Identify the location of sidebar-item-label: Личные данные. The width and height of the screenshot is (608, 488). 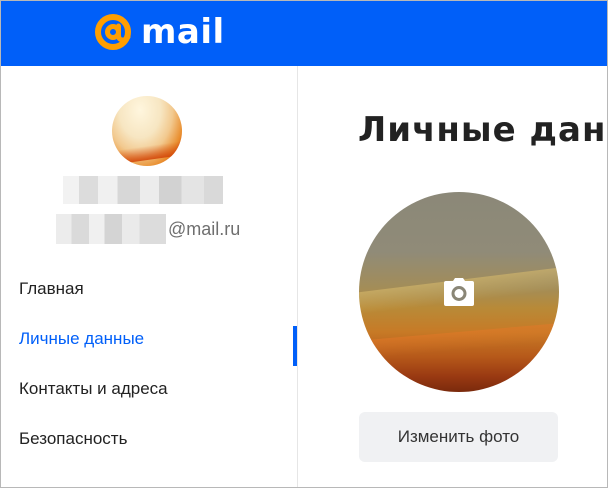
(82, 338).